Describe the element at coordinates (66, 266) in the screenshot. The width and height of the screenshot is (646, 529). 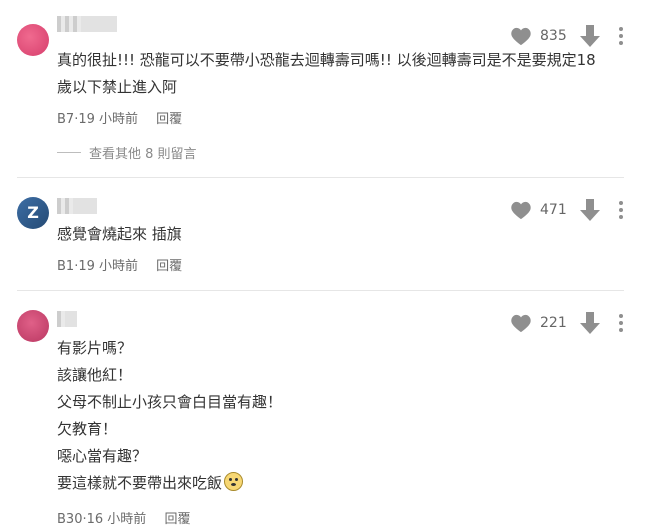
I see `floor-number: B1` at that location.